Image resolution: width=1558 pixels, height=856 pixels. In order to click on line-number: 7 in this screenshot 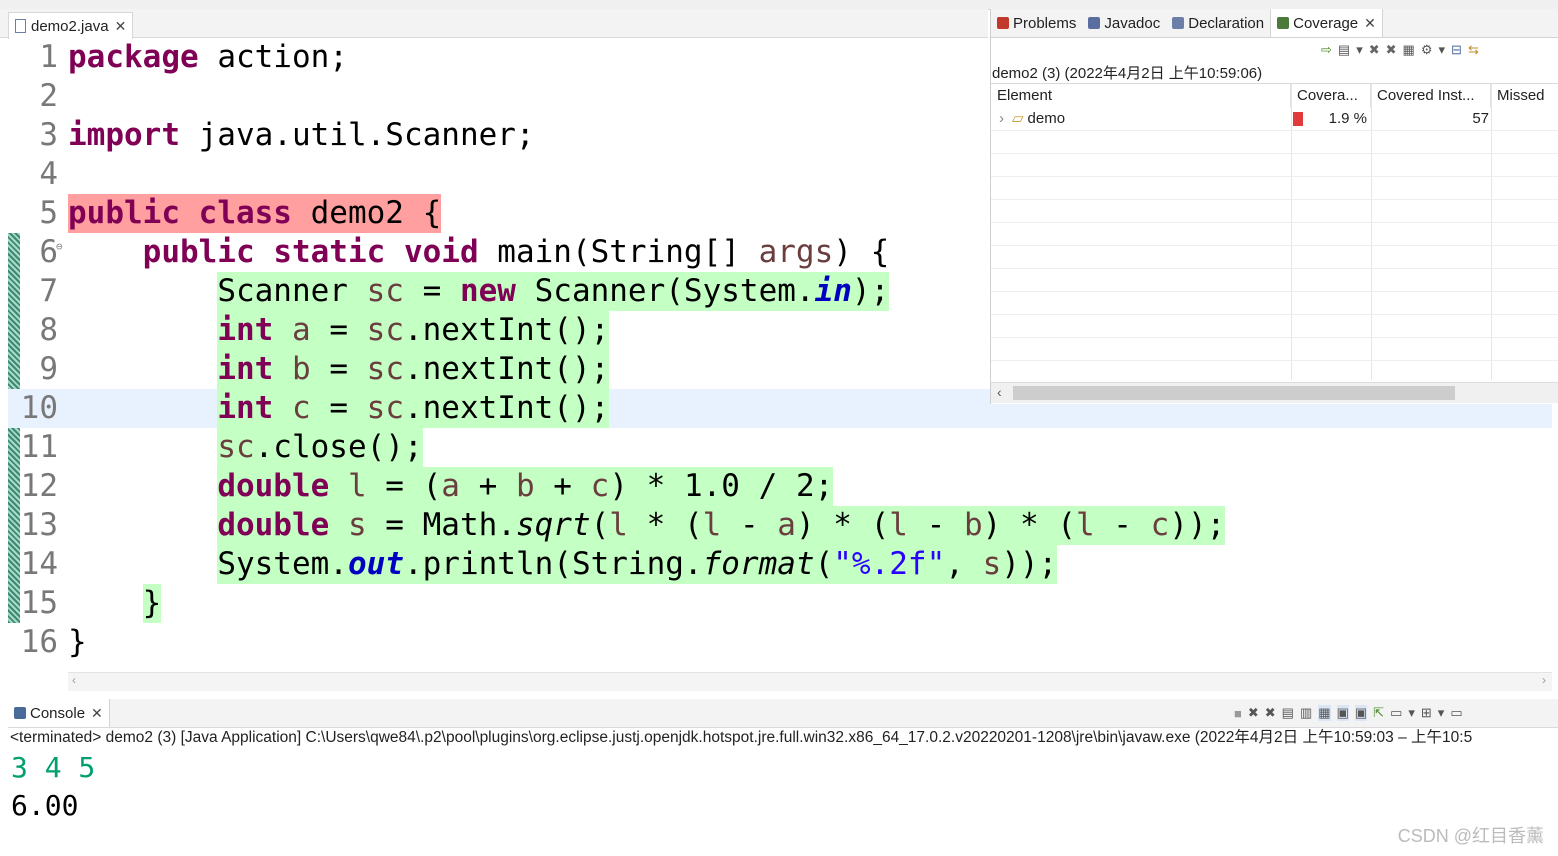, I will do `click(48, 291)`.